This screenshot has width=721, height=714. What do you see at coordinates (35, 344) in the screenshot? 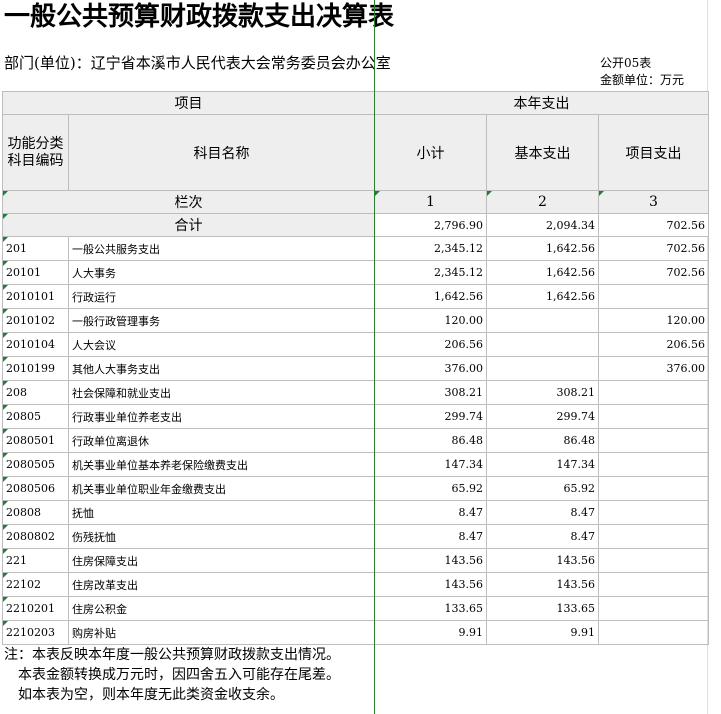
I see `row-code: 2010104` at bounding box center [35, 344].